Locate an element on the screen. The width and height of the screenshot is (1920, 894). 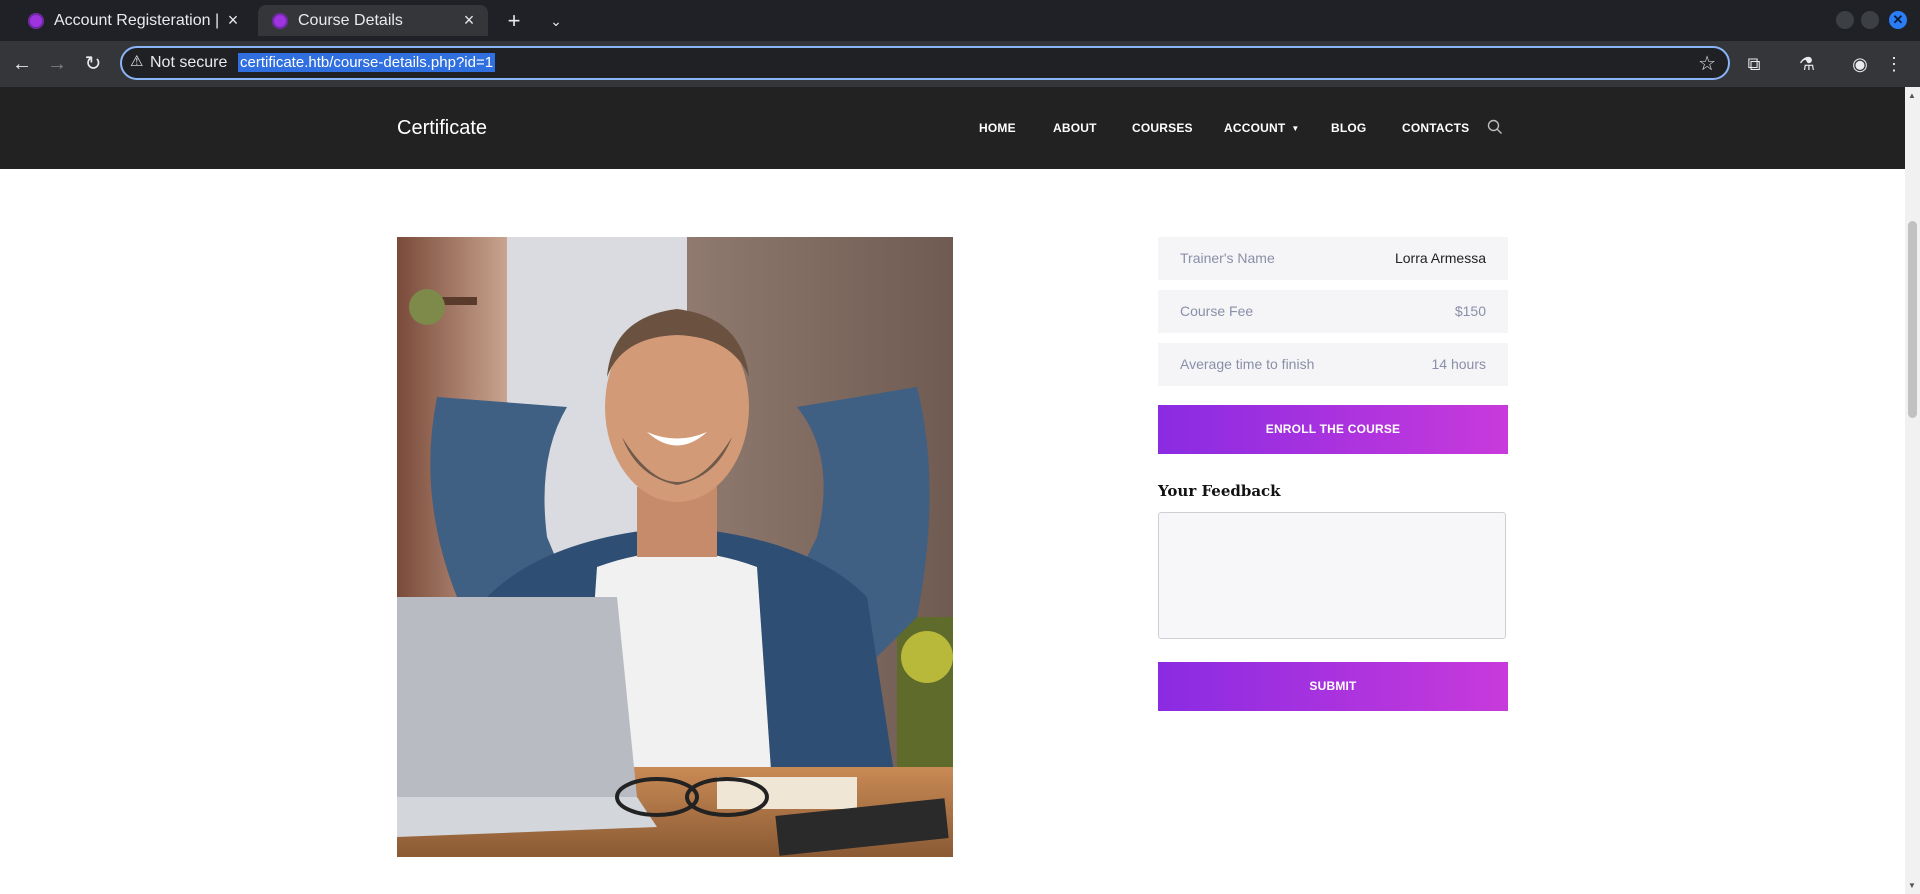
minimize-window-icon is located at coordinates (1845, 20).